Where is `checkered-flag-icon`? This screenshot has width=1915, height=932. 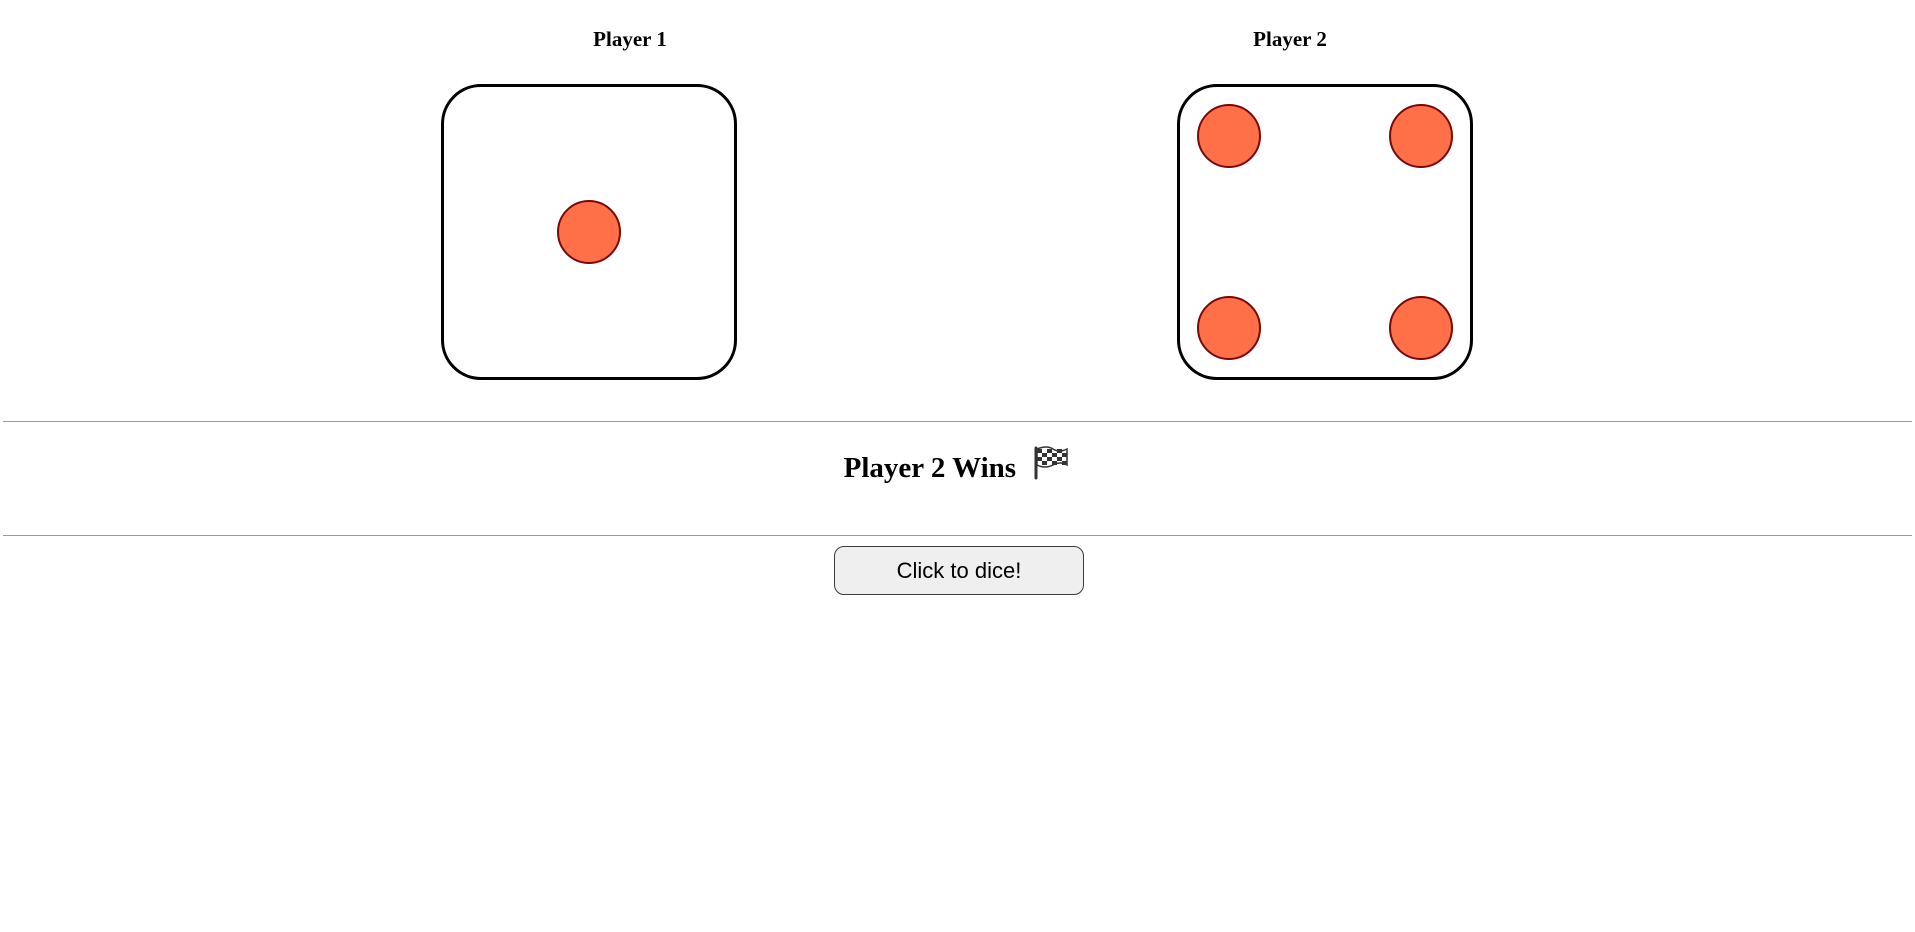
checkered-flag-icon is located at coordinates (1051, 467).